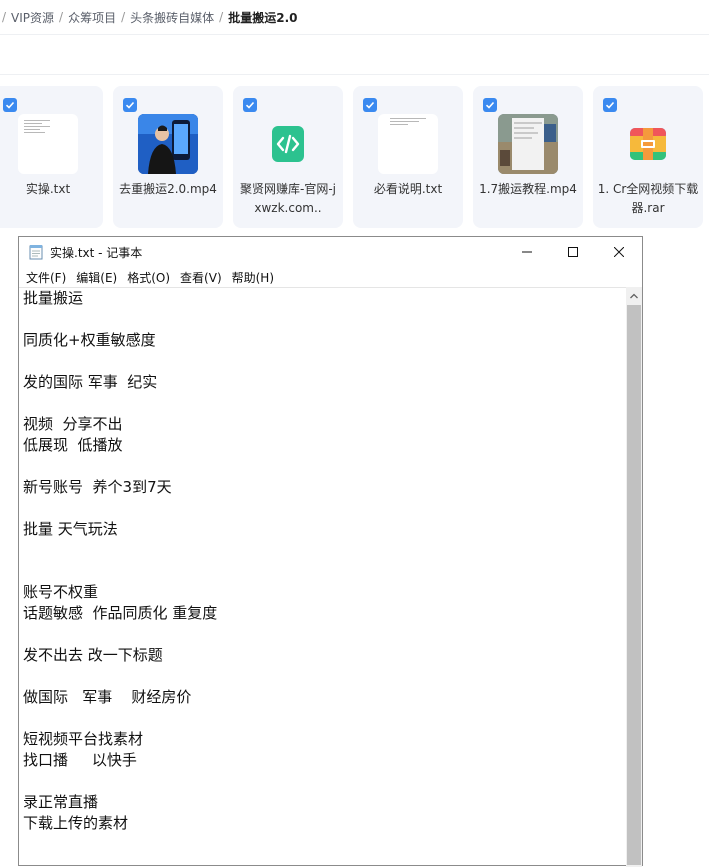  I want to click on maximize-button, so click(573, 252).